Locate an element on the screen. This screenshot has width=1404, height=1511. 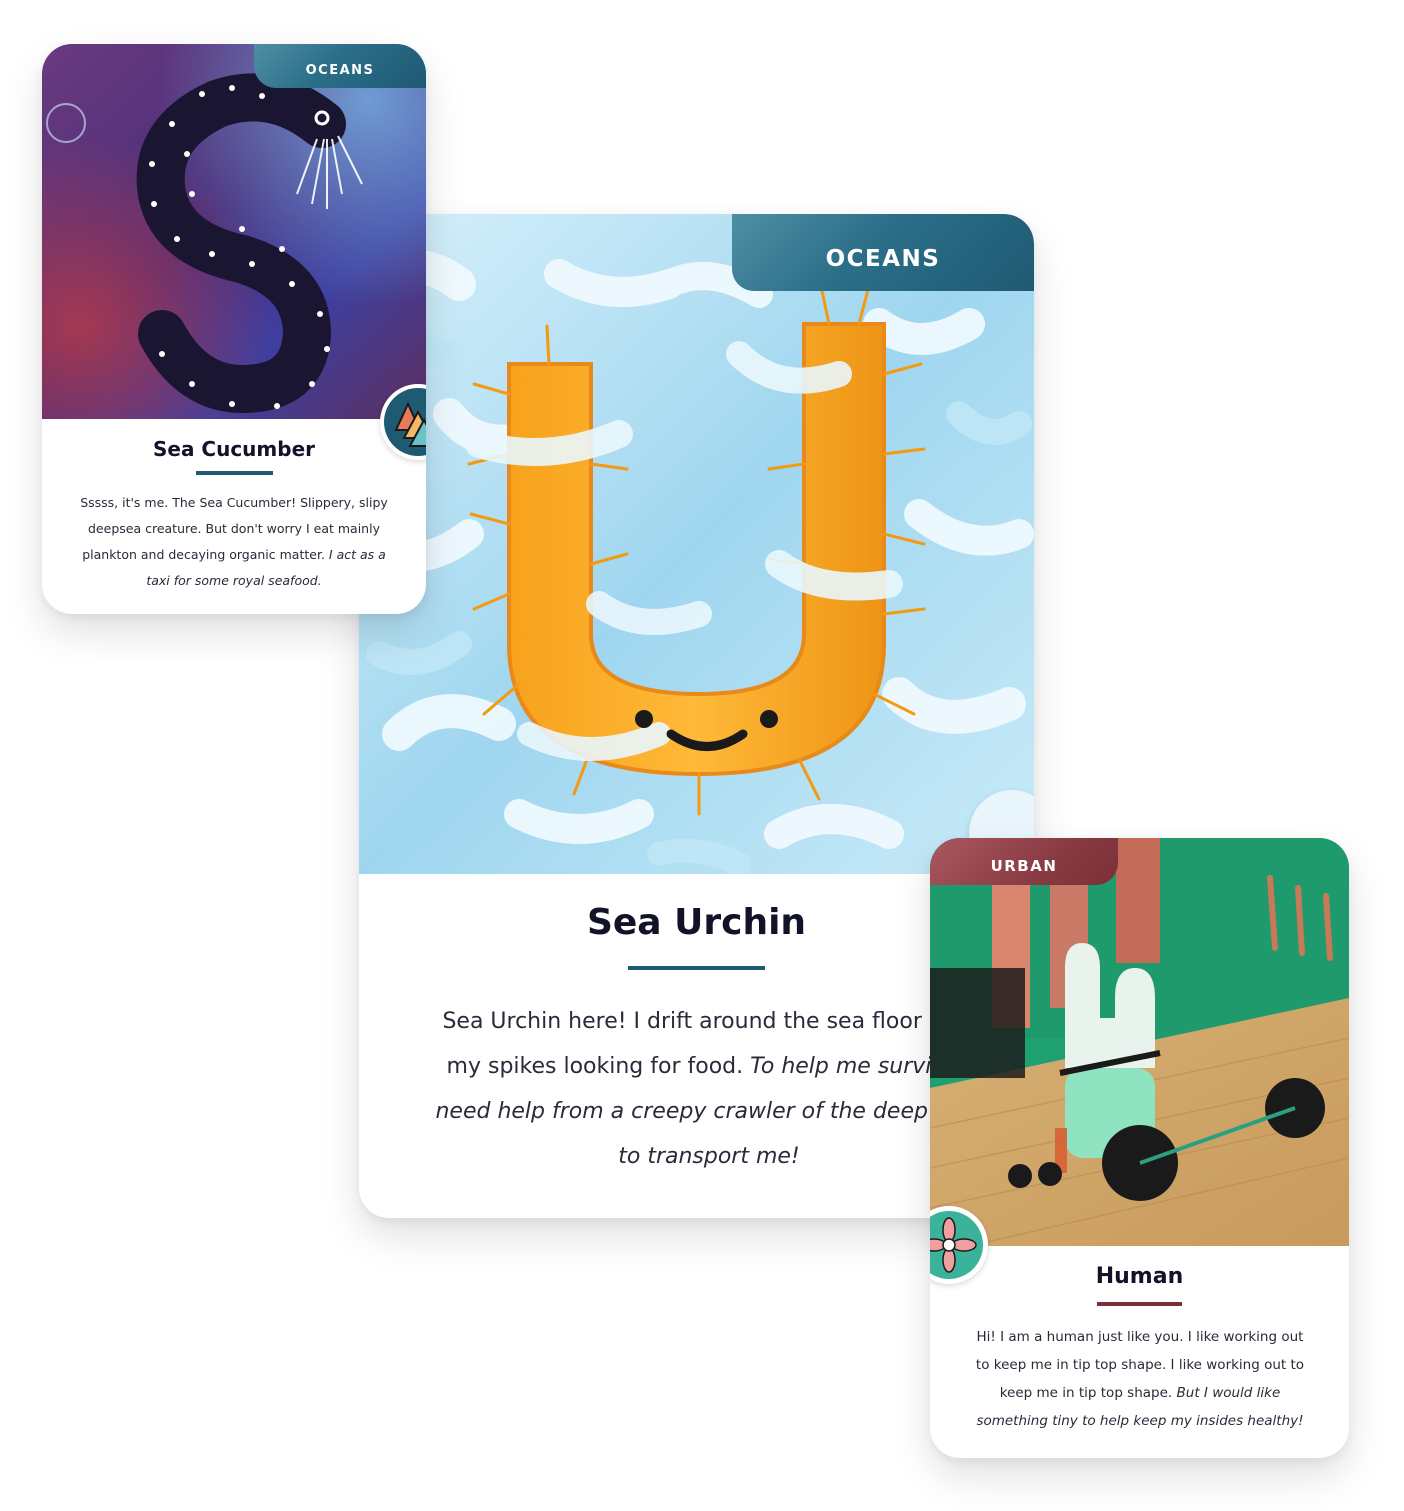
card-title: Sea Cucumber is located at coordinates (234, 449).